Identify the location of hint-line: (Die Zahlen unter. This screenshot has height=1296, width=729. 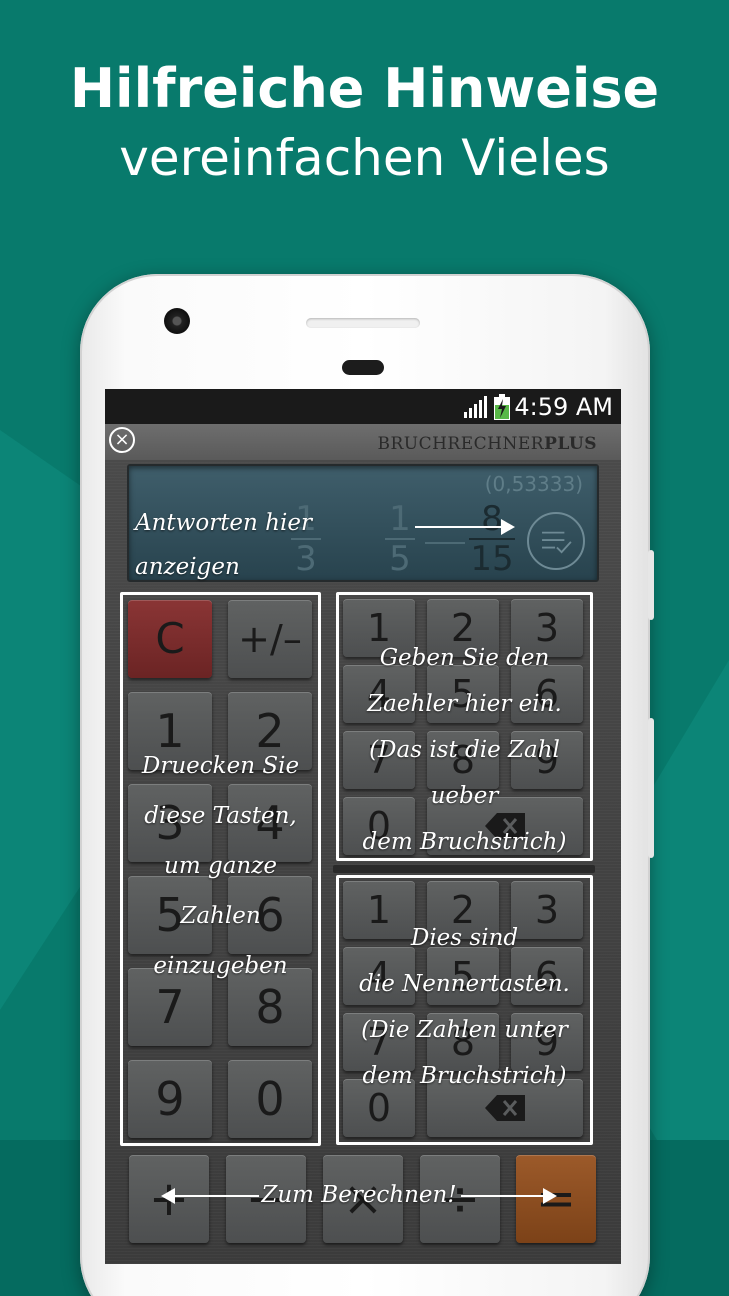
(464, 1030).